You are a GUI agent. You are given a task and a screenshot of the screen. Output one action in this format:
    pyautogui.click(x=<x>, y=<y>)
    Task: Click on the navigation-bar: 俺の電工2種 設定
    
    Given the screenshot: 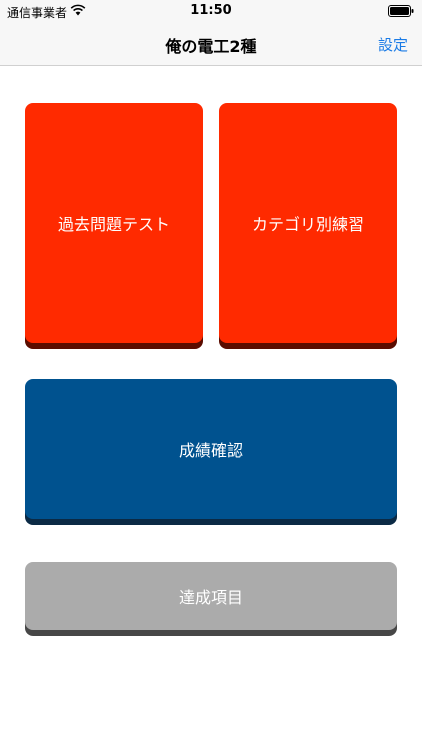 What is the action you would take?
    pyautogui.click(x=211, y=44)
    